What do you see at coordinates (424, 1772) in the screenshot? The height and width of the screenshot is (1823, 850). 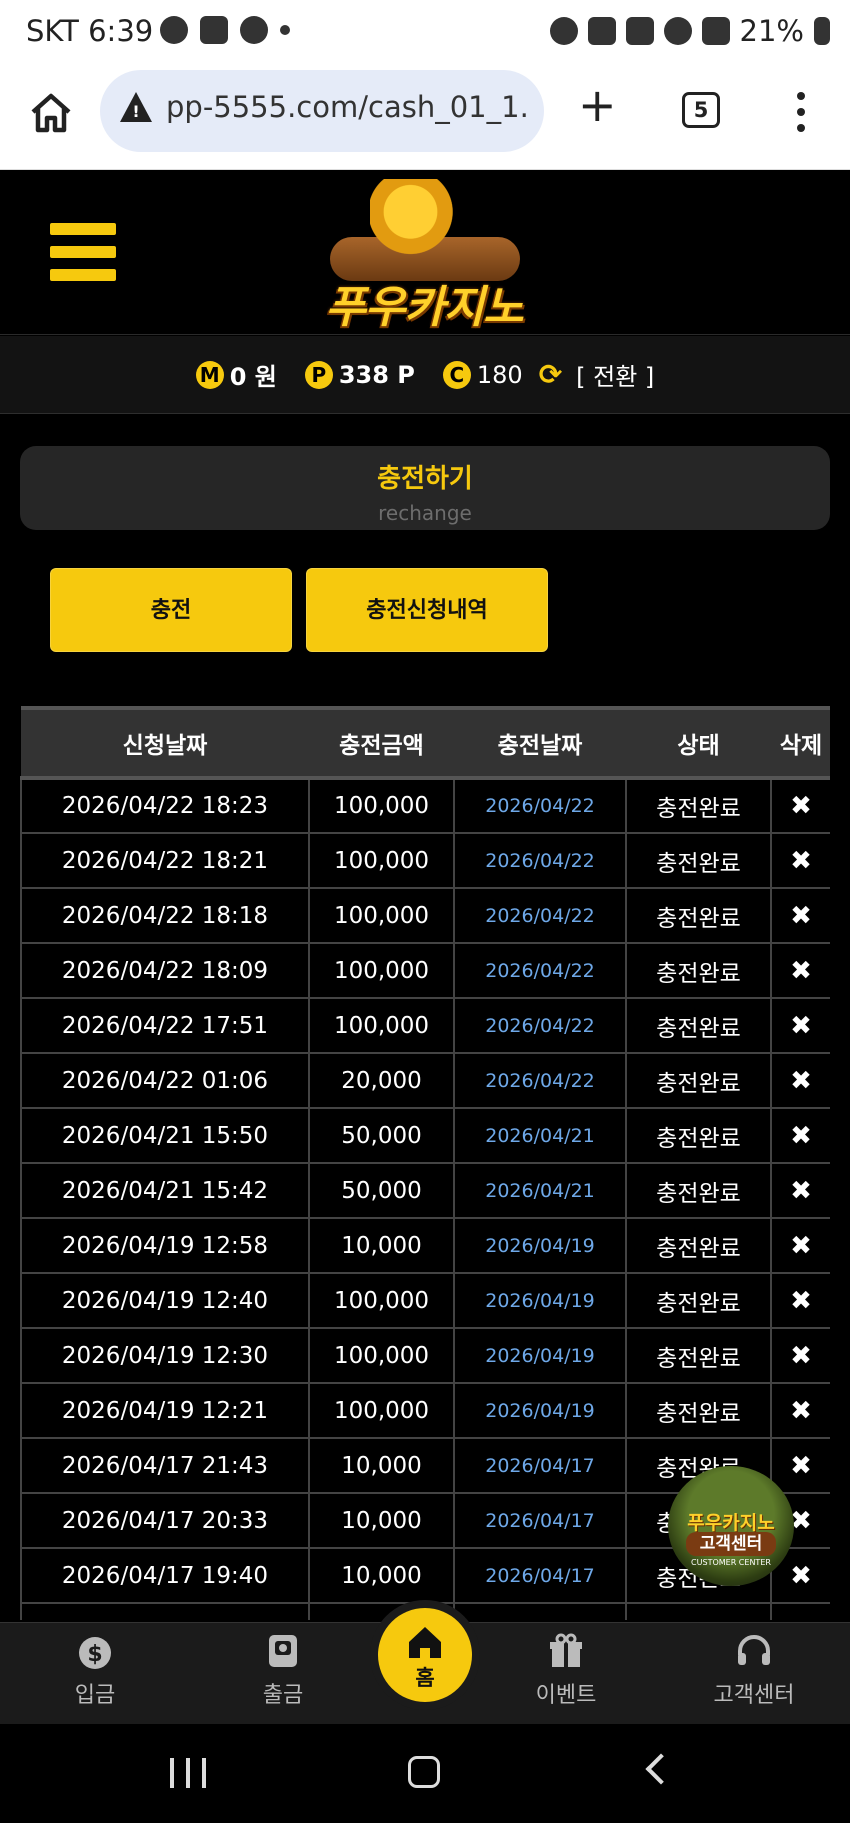 I see `system-home-icon` at bounding box center [424, 1772].